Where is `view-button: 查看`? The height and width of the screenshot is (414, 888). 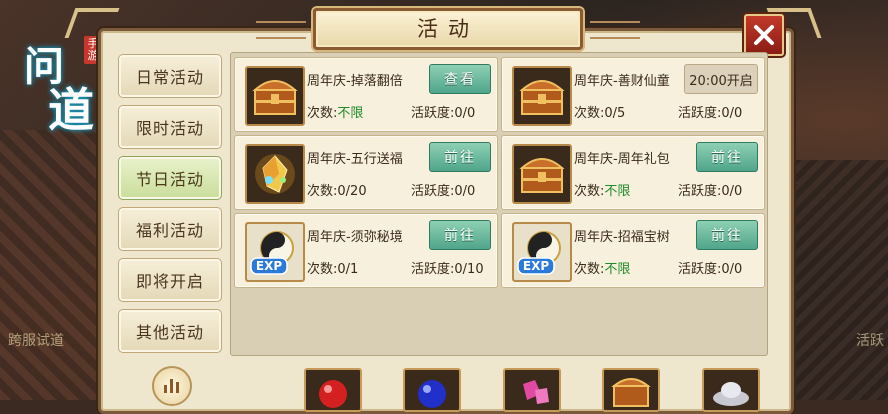 view-button: 查看 is located at coordinates (460, 79).